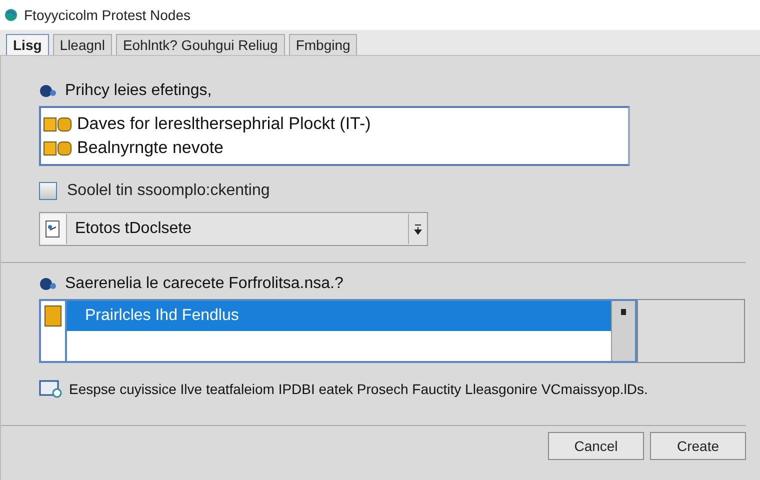  What do you see at coordinates (51, 389) in the screenshot?
I see `monitor-icon` at bounding box center [51, 389].